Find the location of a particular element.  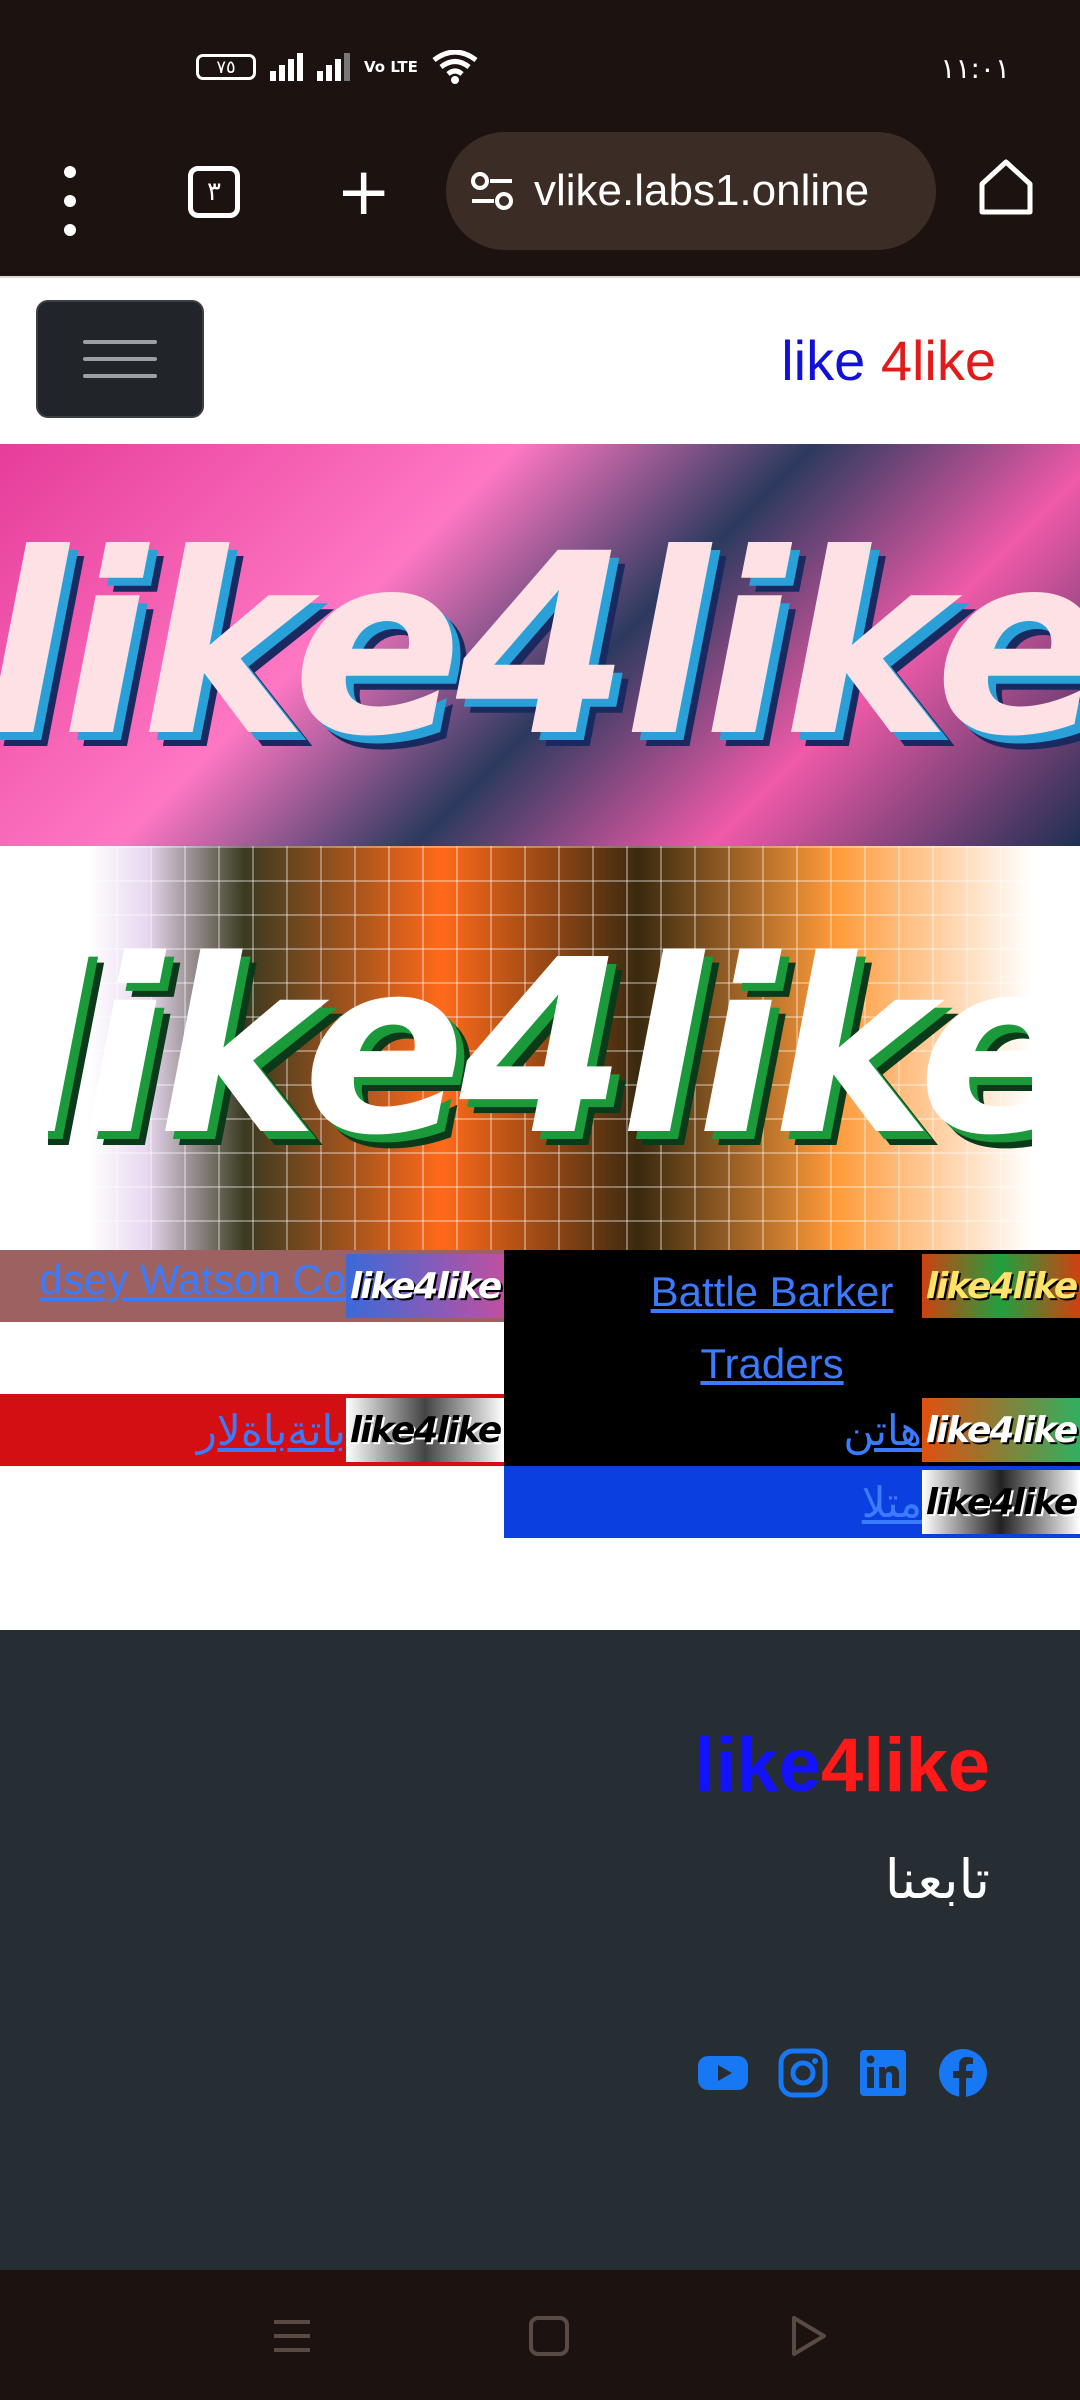

link-text: متلا is located at coordinates (892, 1502).